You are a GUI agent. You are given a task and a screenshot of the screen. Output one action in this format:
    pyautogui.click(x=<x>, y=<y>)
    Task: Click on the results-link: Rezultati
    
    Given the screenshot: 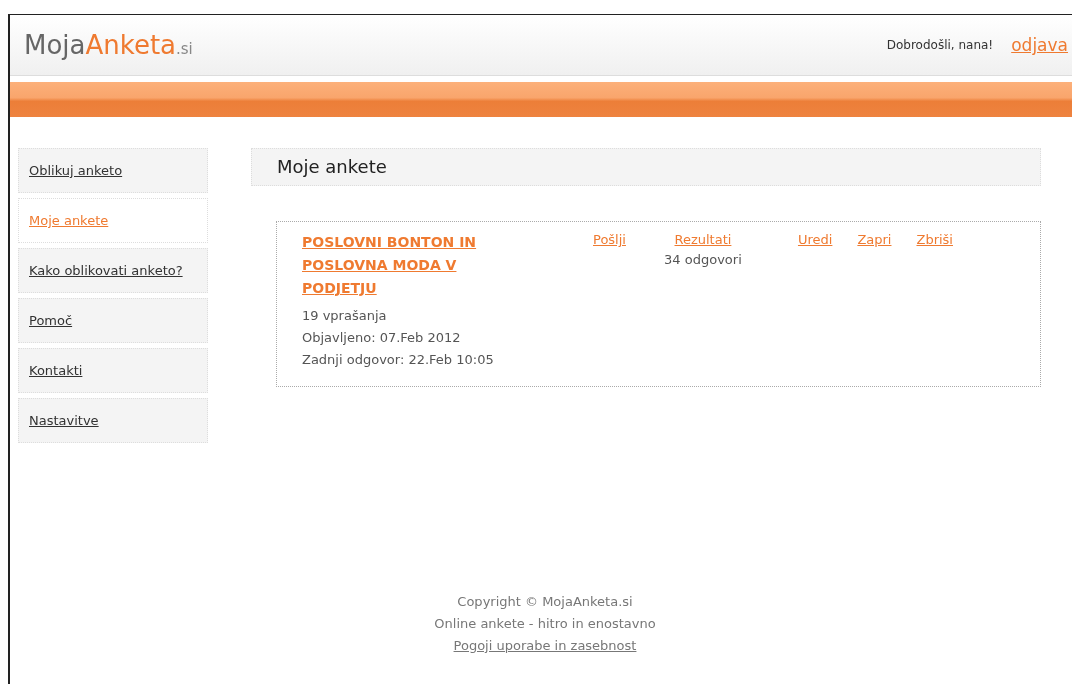 What is the action you would take?
    pyautogui.click(x=703, y=240)
    